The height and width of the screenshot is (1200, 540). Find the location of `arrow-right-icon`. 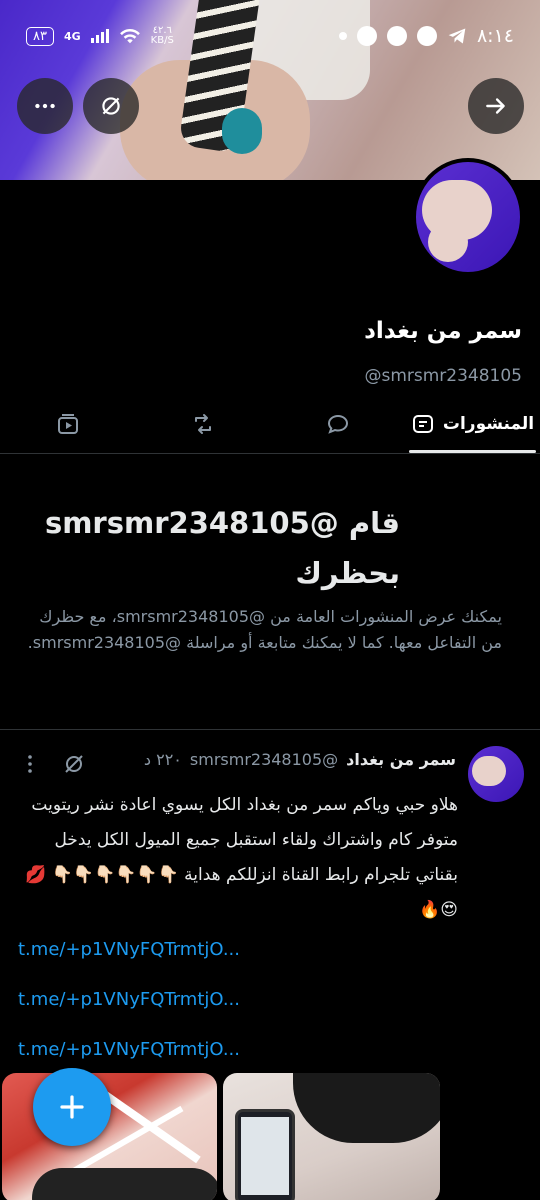

arrow-right-icon is located at coordinates (495, 106).